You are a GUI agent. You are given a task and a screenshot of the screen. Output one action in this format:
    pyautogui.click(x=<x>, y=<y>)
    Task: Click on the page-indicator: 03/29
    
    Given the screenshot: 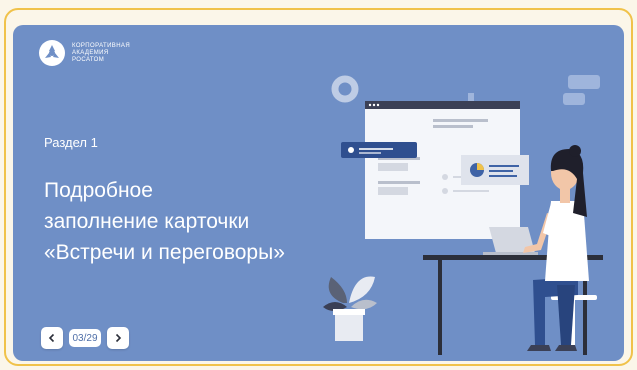 What is the action you would take?
    pyautogui.click(x=85, y=338)
    